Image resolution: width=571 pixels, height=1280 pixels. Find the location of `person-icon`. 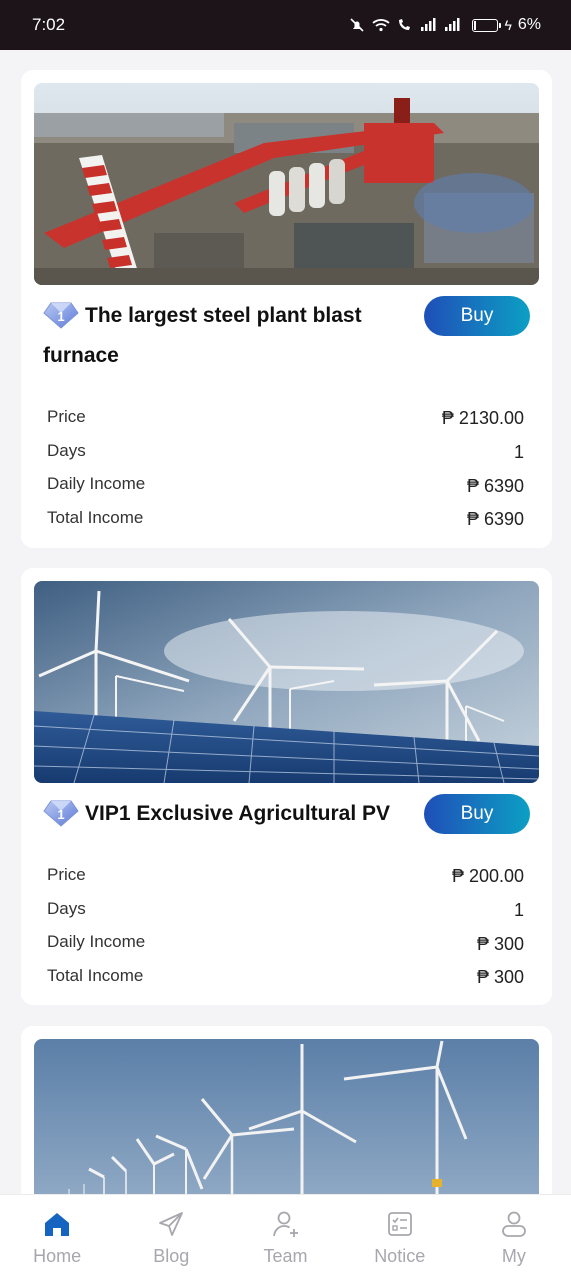

person-icon is located at coordinates (514, 1224).